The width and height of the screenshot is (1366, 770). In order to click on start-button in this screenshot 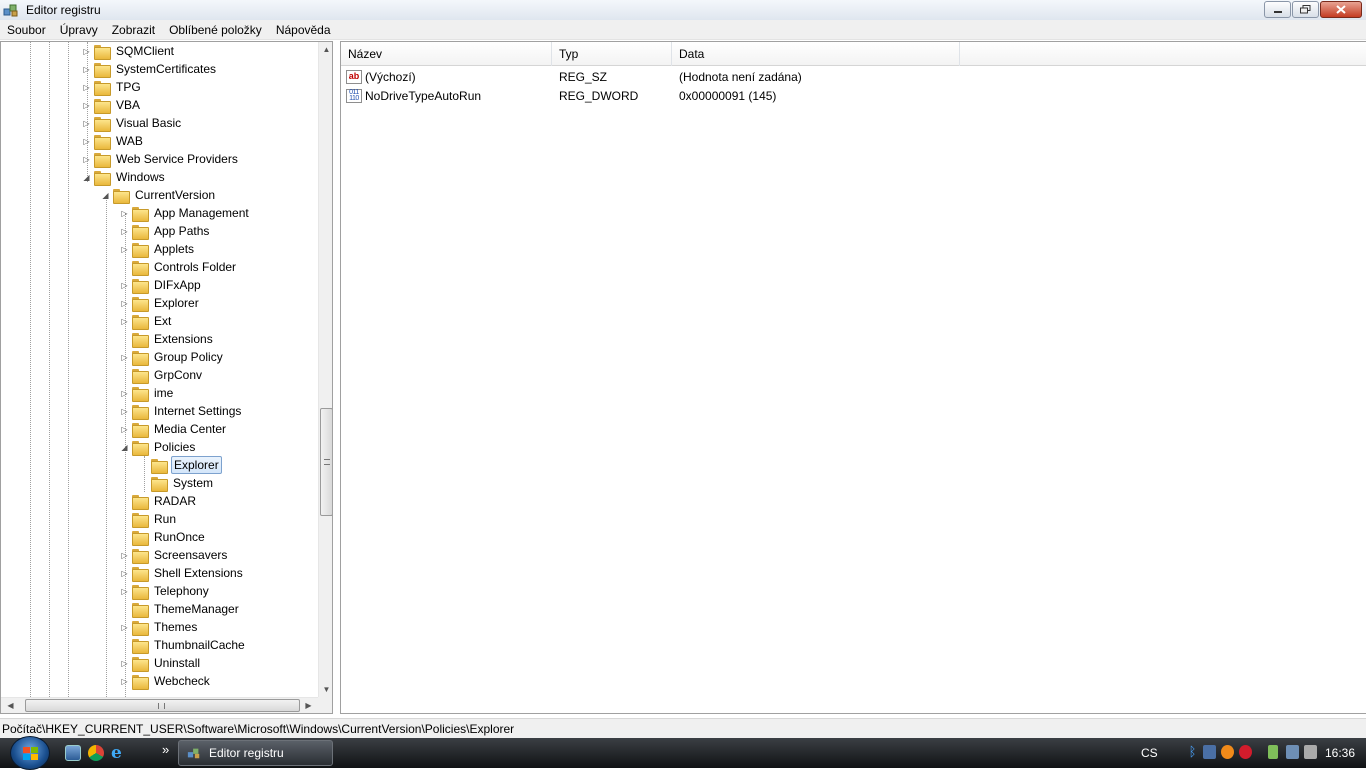, I will do `click(30, 753)`.